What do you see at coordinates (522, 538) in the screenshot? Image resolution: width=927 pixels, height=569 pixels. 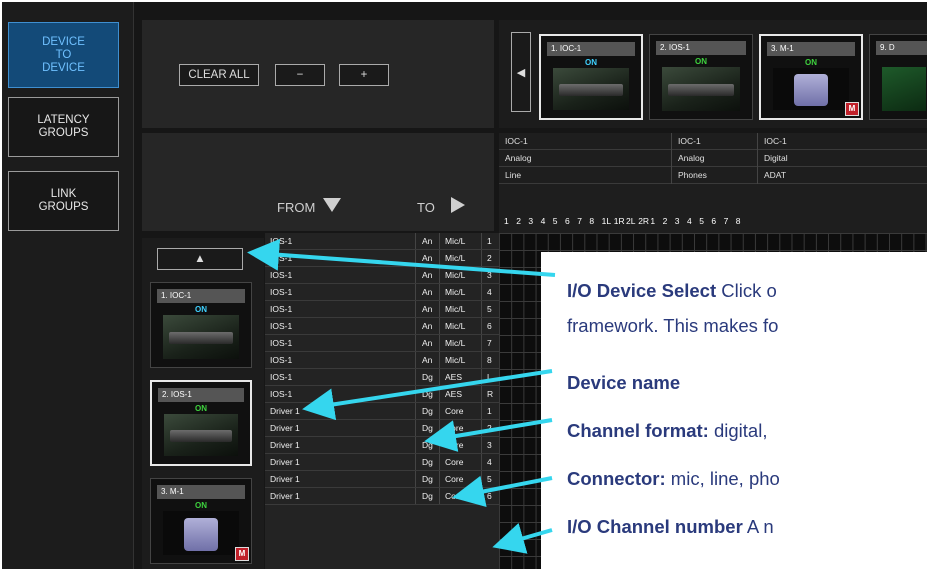 I see `arrow-channel-number` at bounding box center [522, 538].